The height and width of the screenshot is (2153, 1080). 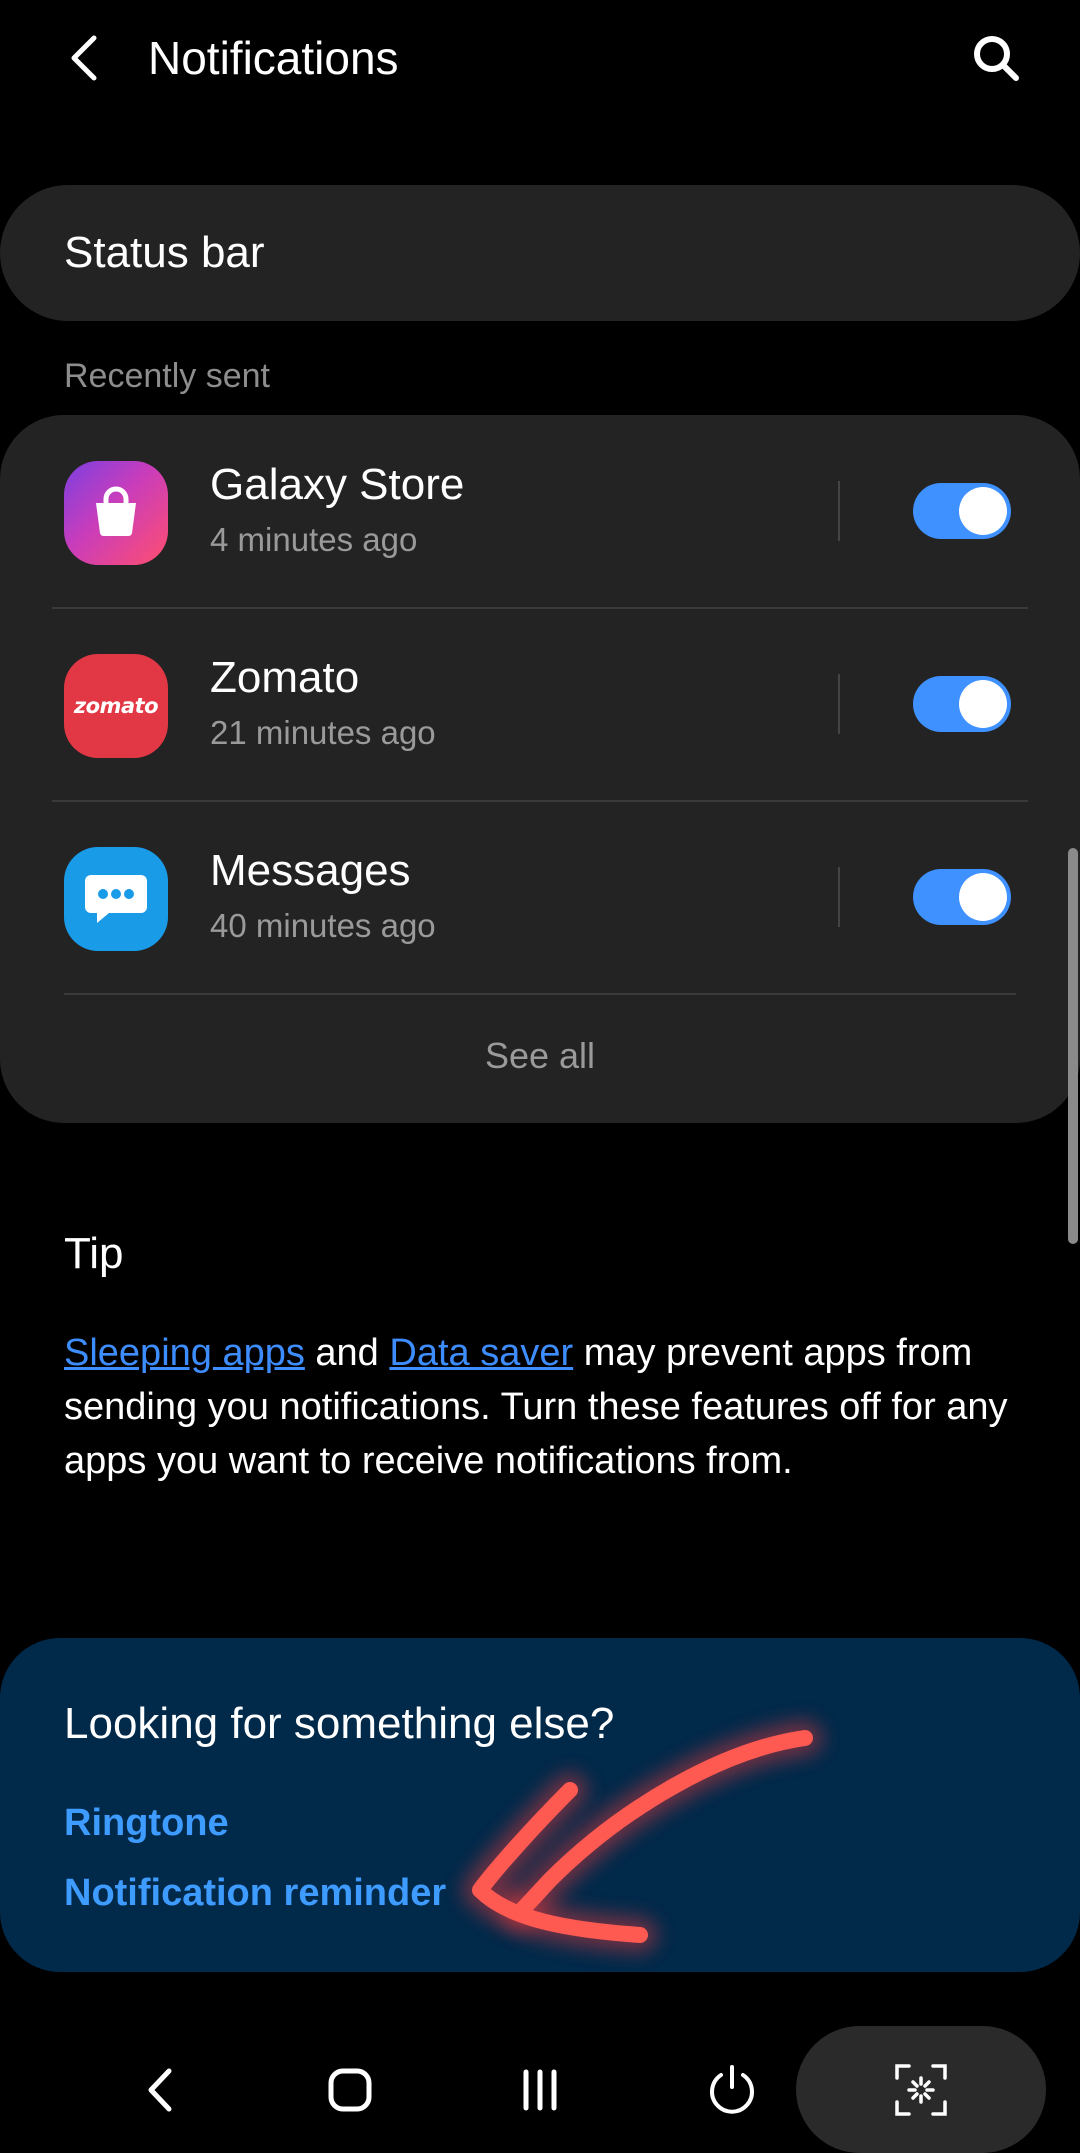 What do you see at coordinates (323, 925) in the screenshot?
I see `app-time: 40 minutes ago` at bounding box center [323, 925].